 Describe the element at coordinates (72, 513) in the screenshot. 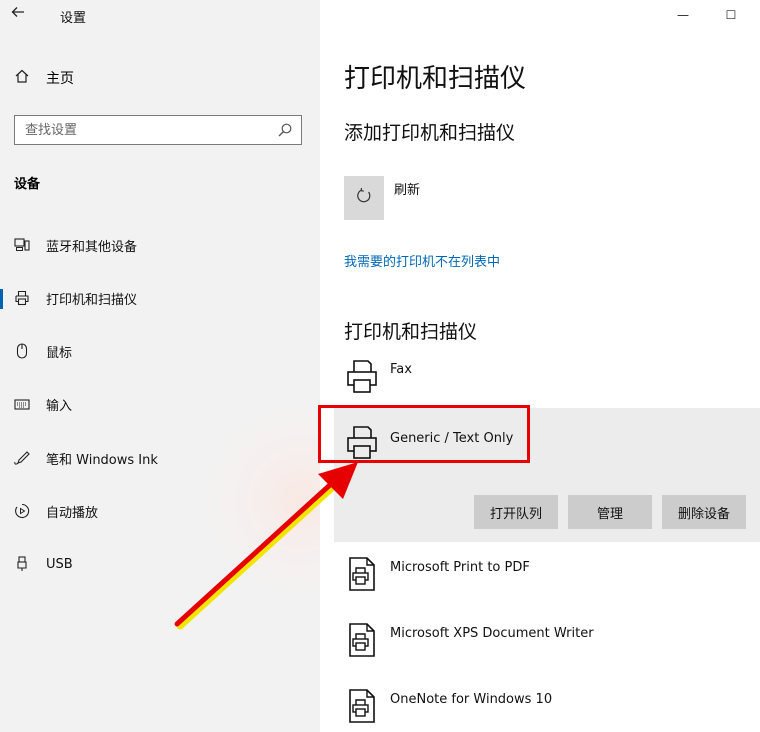

I see `sidebar-item-label: 自动播放` at that location.